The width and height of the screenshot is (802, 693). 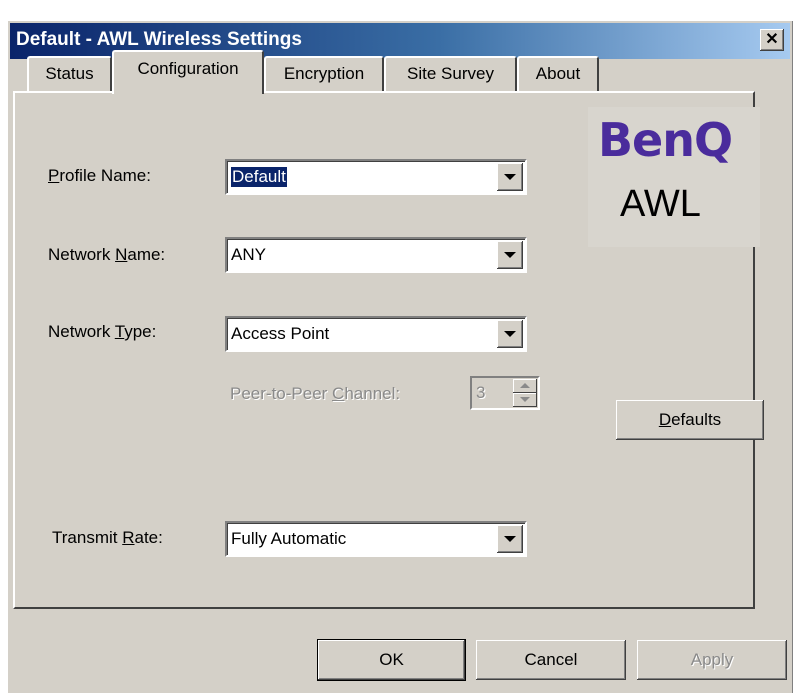 I want to click on cancel-button: Cancel, so click(x=551, y=660).